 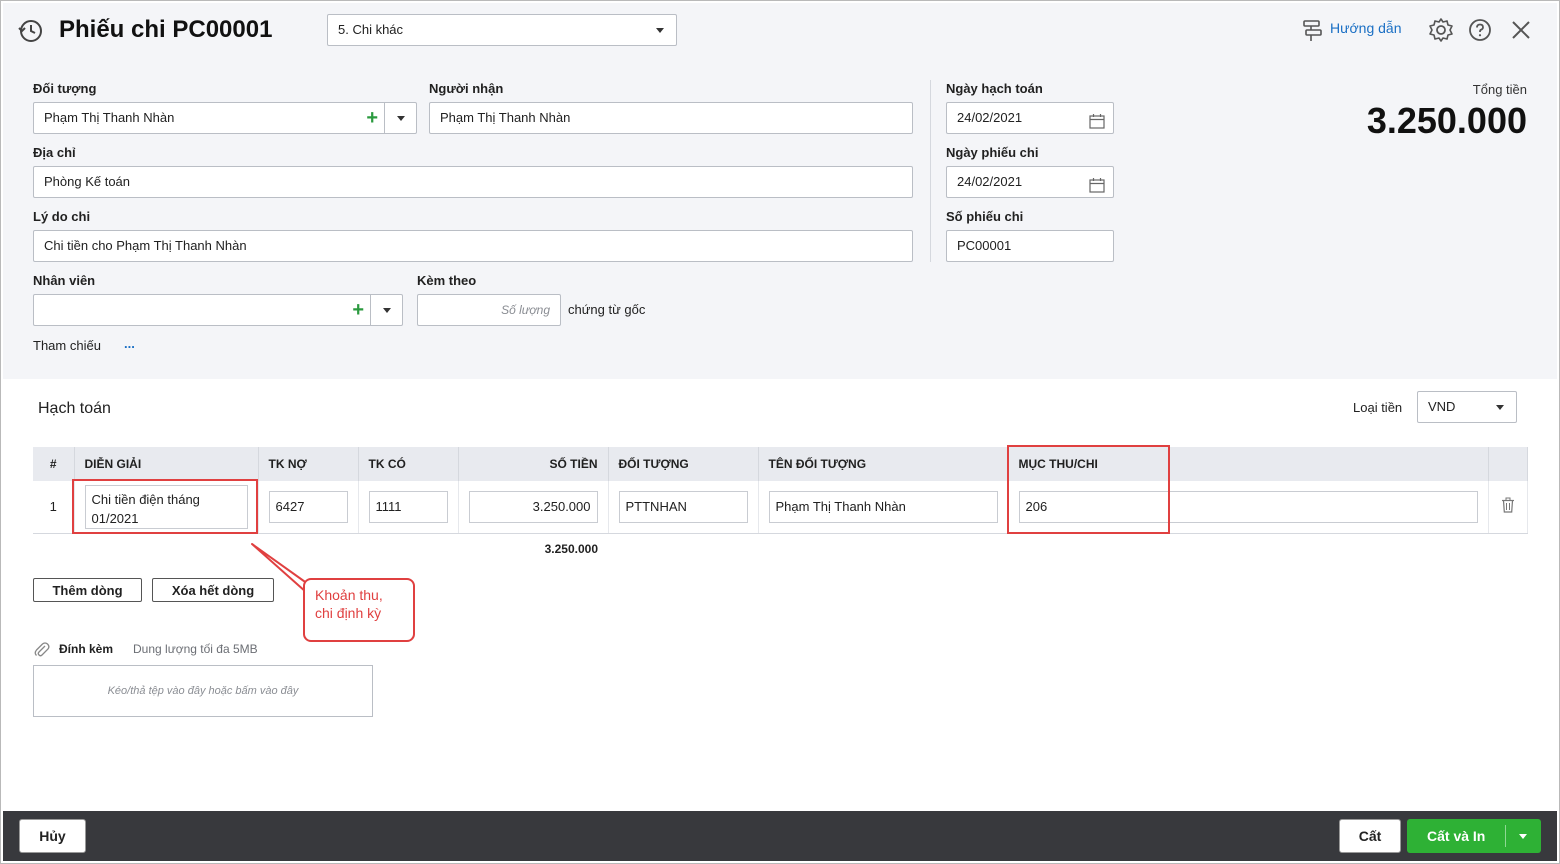 I want to click on tk-no-cell: 6427, so click(x=308, y=506).